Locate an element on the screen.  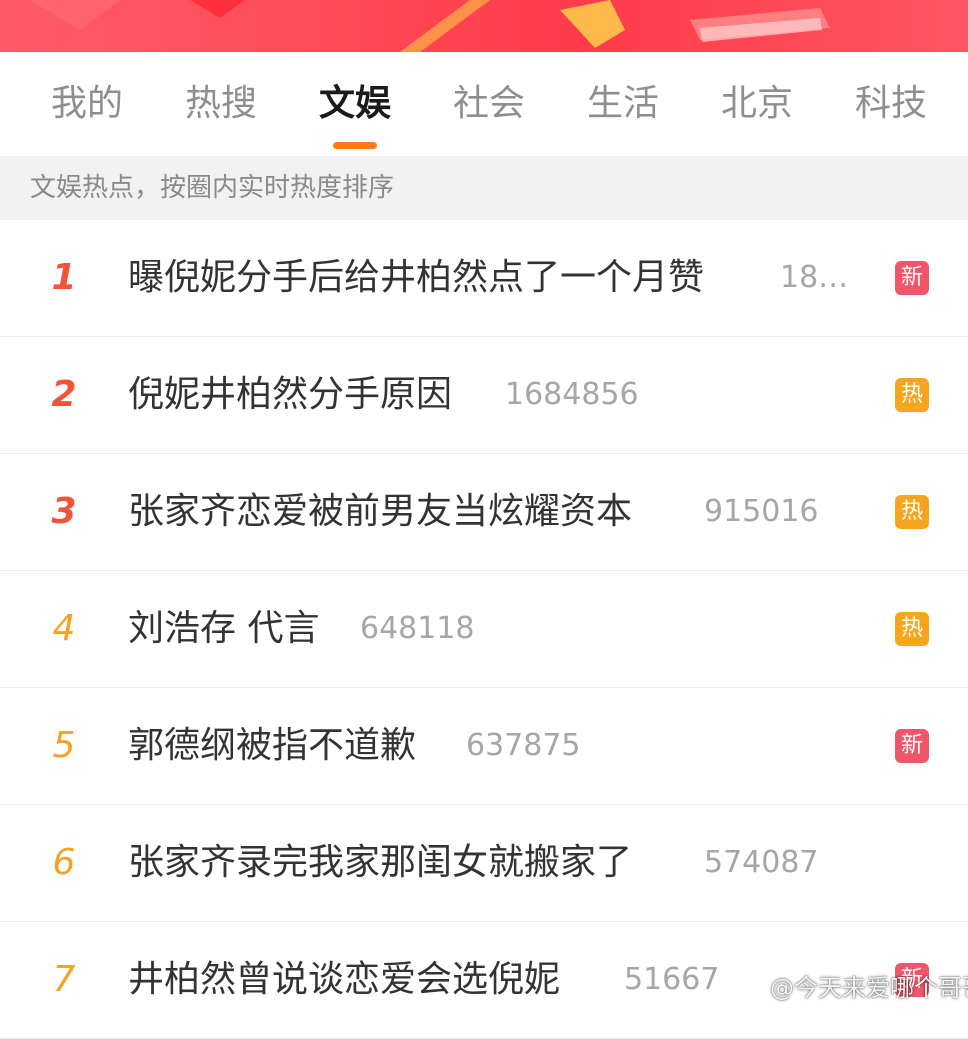
rank-number: 5 is located at coordinates (64, 745).